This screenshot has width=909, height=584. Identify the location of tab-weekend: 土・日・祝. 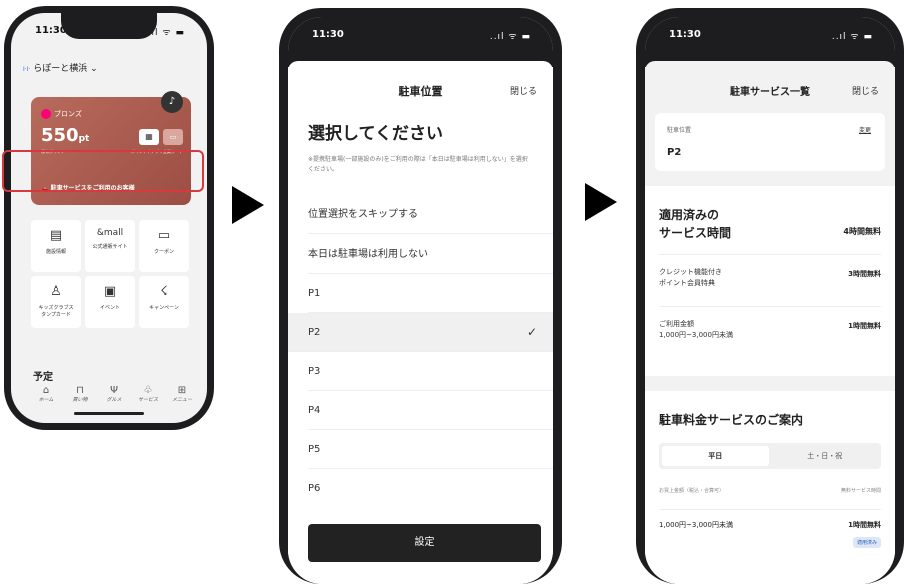
(824, 456).